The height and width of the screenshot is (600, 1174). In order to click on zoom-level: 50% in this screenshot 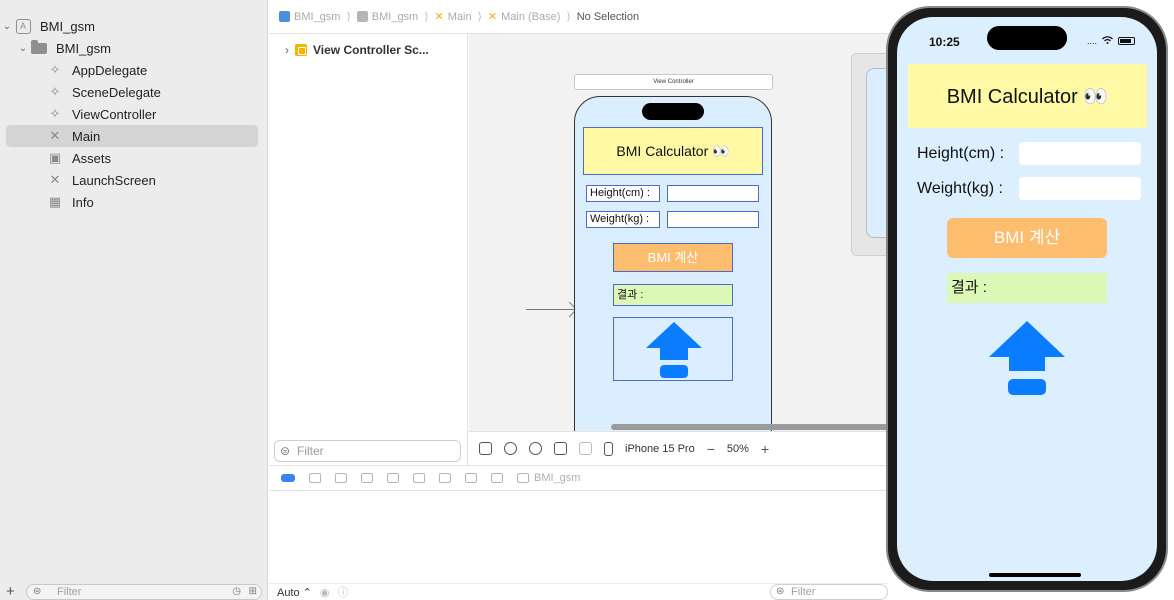, I will do `click(737, 448)`.